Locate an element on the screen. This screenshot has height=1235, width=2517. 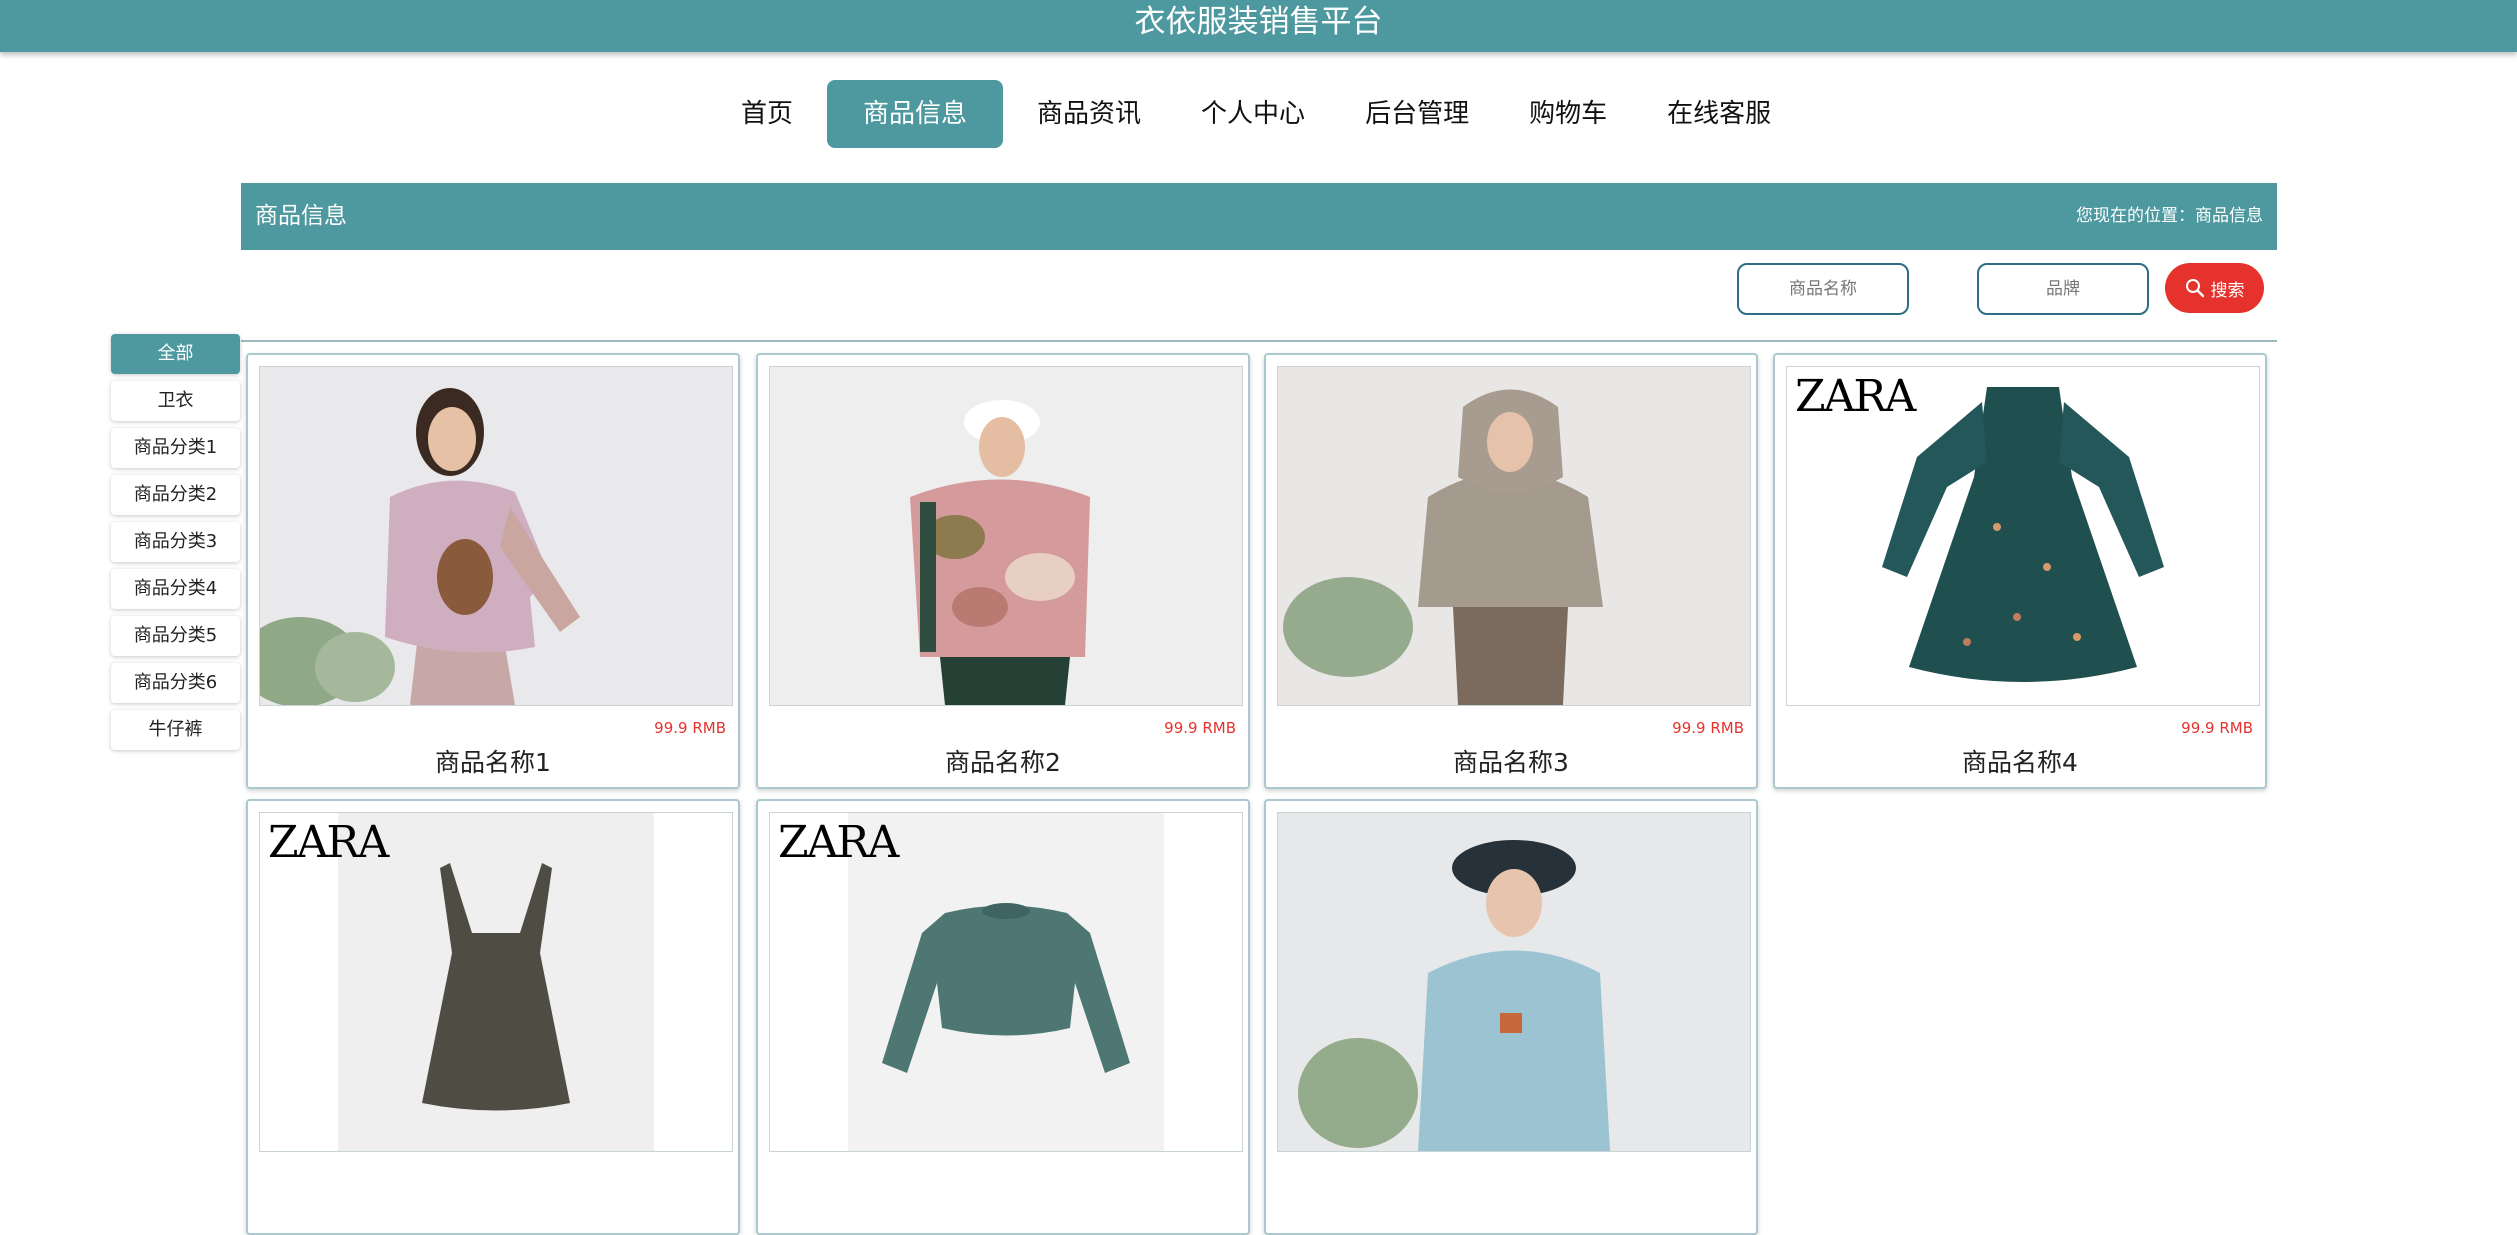
search-button-label: 搜索 is located at coordinates (2227, 290).